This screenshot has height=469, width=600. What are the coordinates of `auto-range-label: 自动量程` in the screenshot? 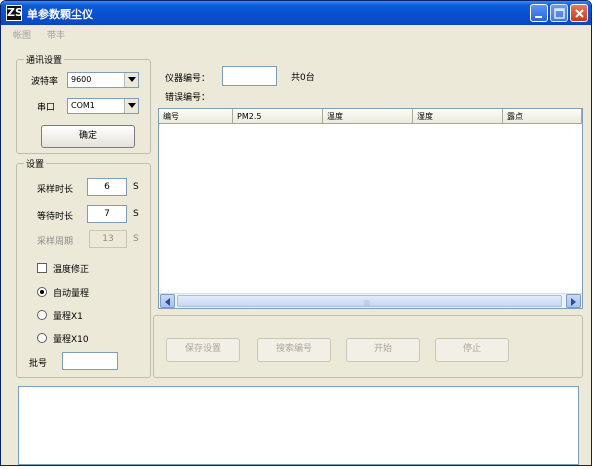 It's located at (71, 294).